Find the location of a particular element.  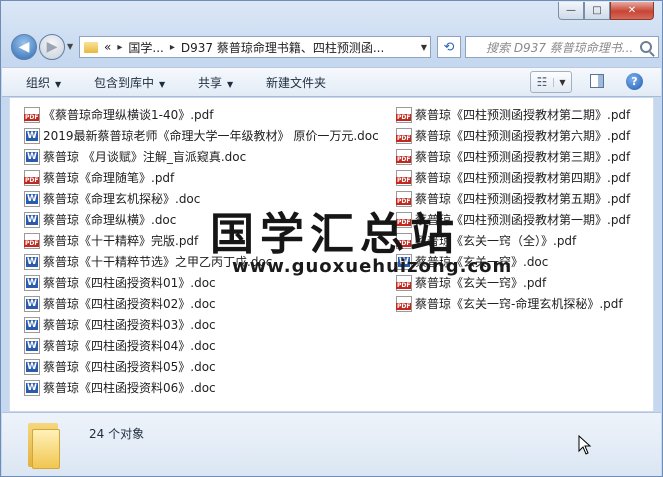

caption-buttons: — □ ✕ is located at coordinates (606, 12).